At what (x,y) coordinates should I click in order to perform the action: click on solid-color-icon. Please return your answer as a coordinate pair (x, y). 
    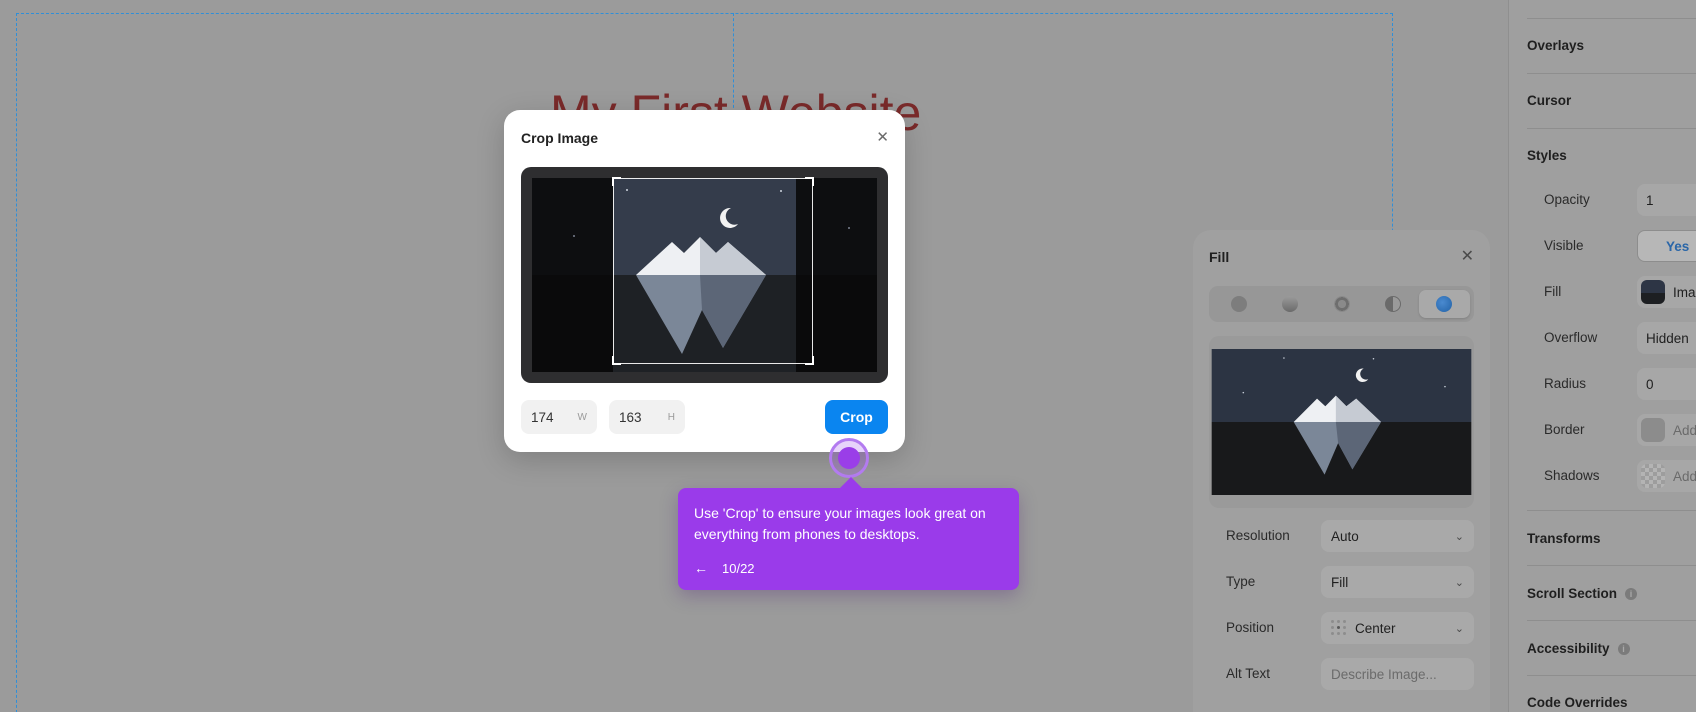
    Looking at the image, I should click on (1238, 304).